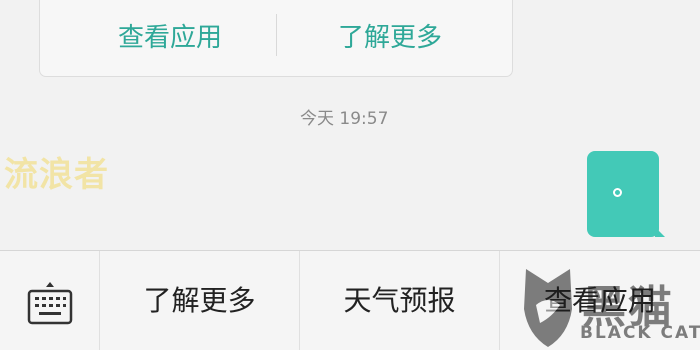  What do you see at coordinates (390, 38) in the screenshot?
I see `learn-more-link: 了解更多` at bounding box center [390, 38].